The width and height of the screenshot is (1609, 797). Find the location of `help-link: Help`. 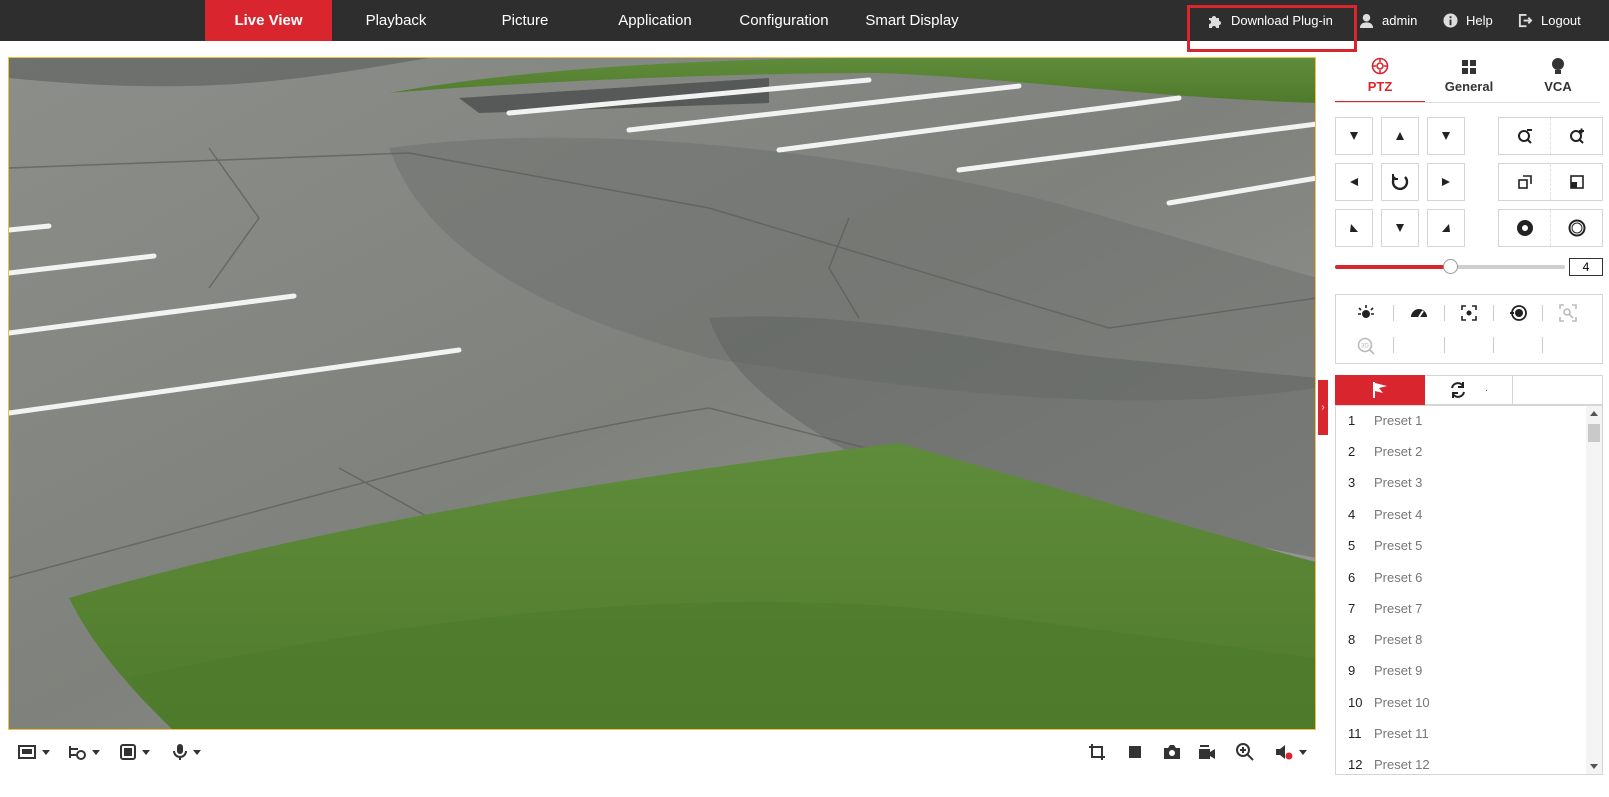

help-link: Help is located at coordinates (1468, 20).